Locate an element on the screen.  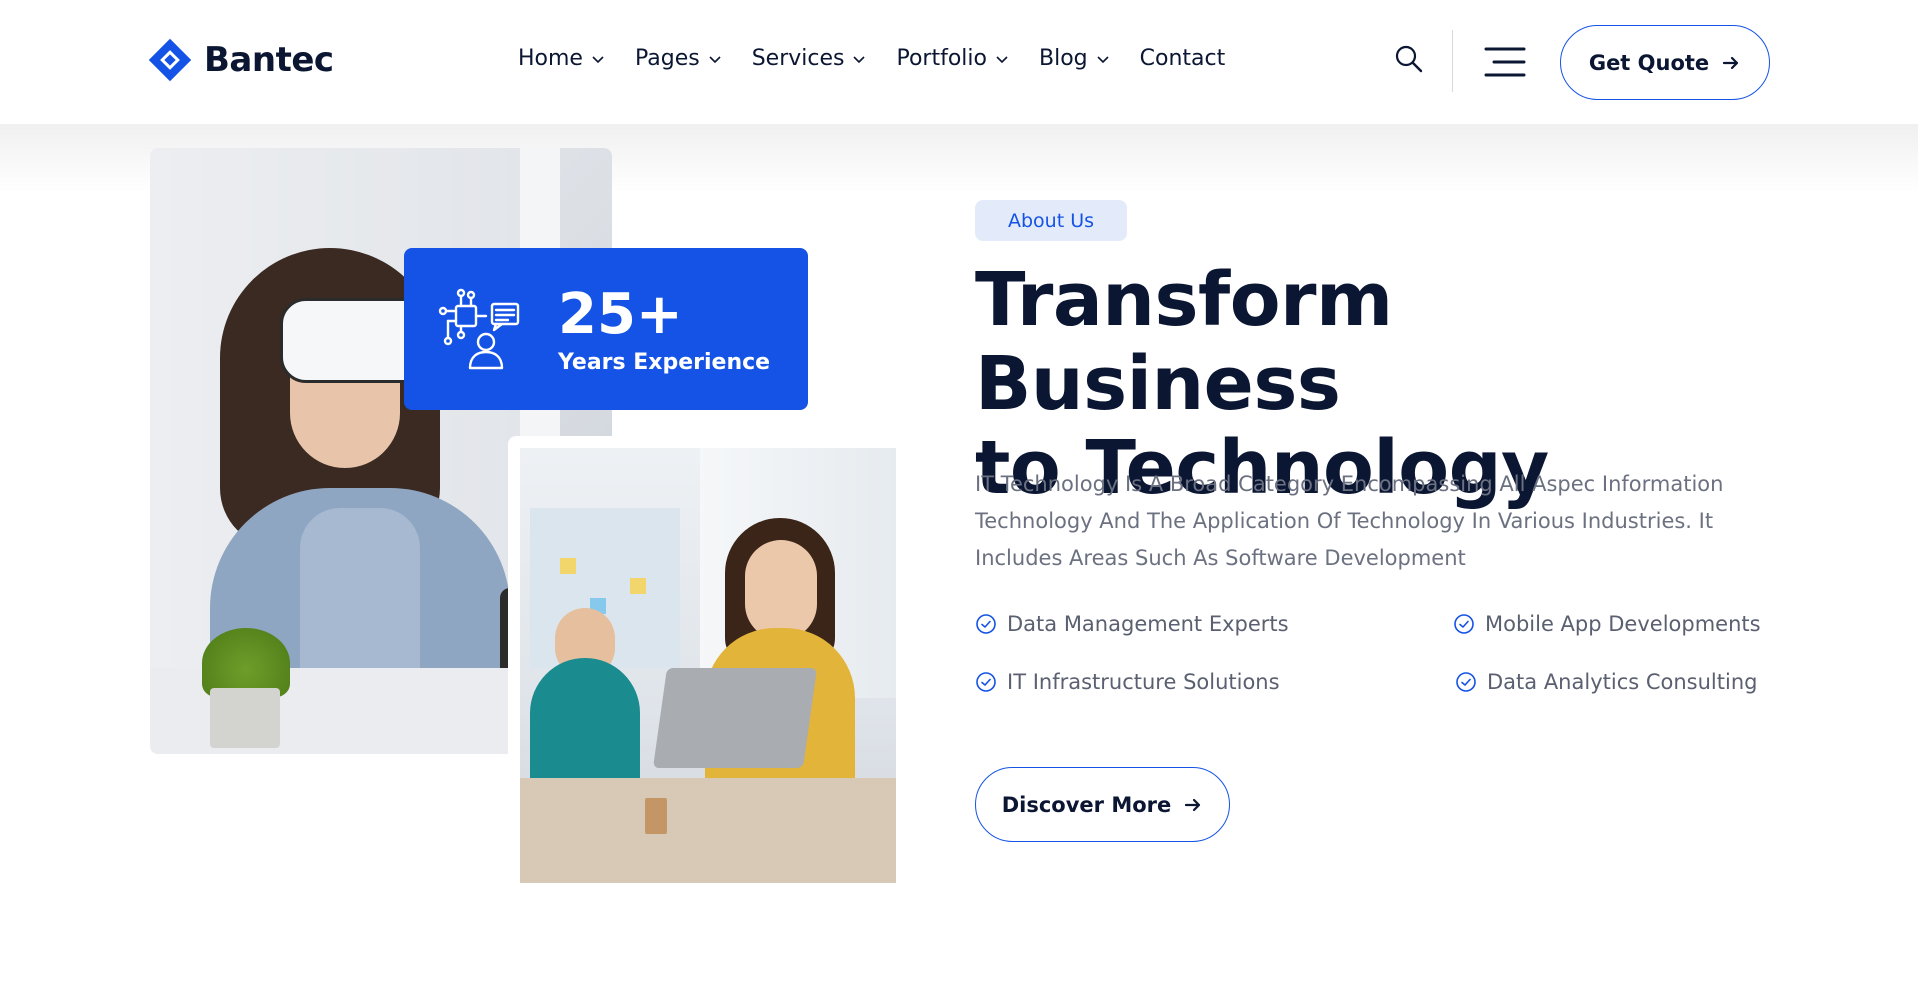
discover-more-button: Discover More is located at coordinates (1102, 804).